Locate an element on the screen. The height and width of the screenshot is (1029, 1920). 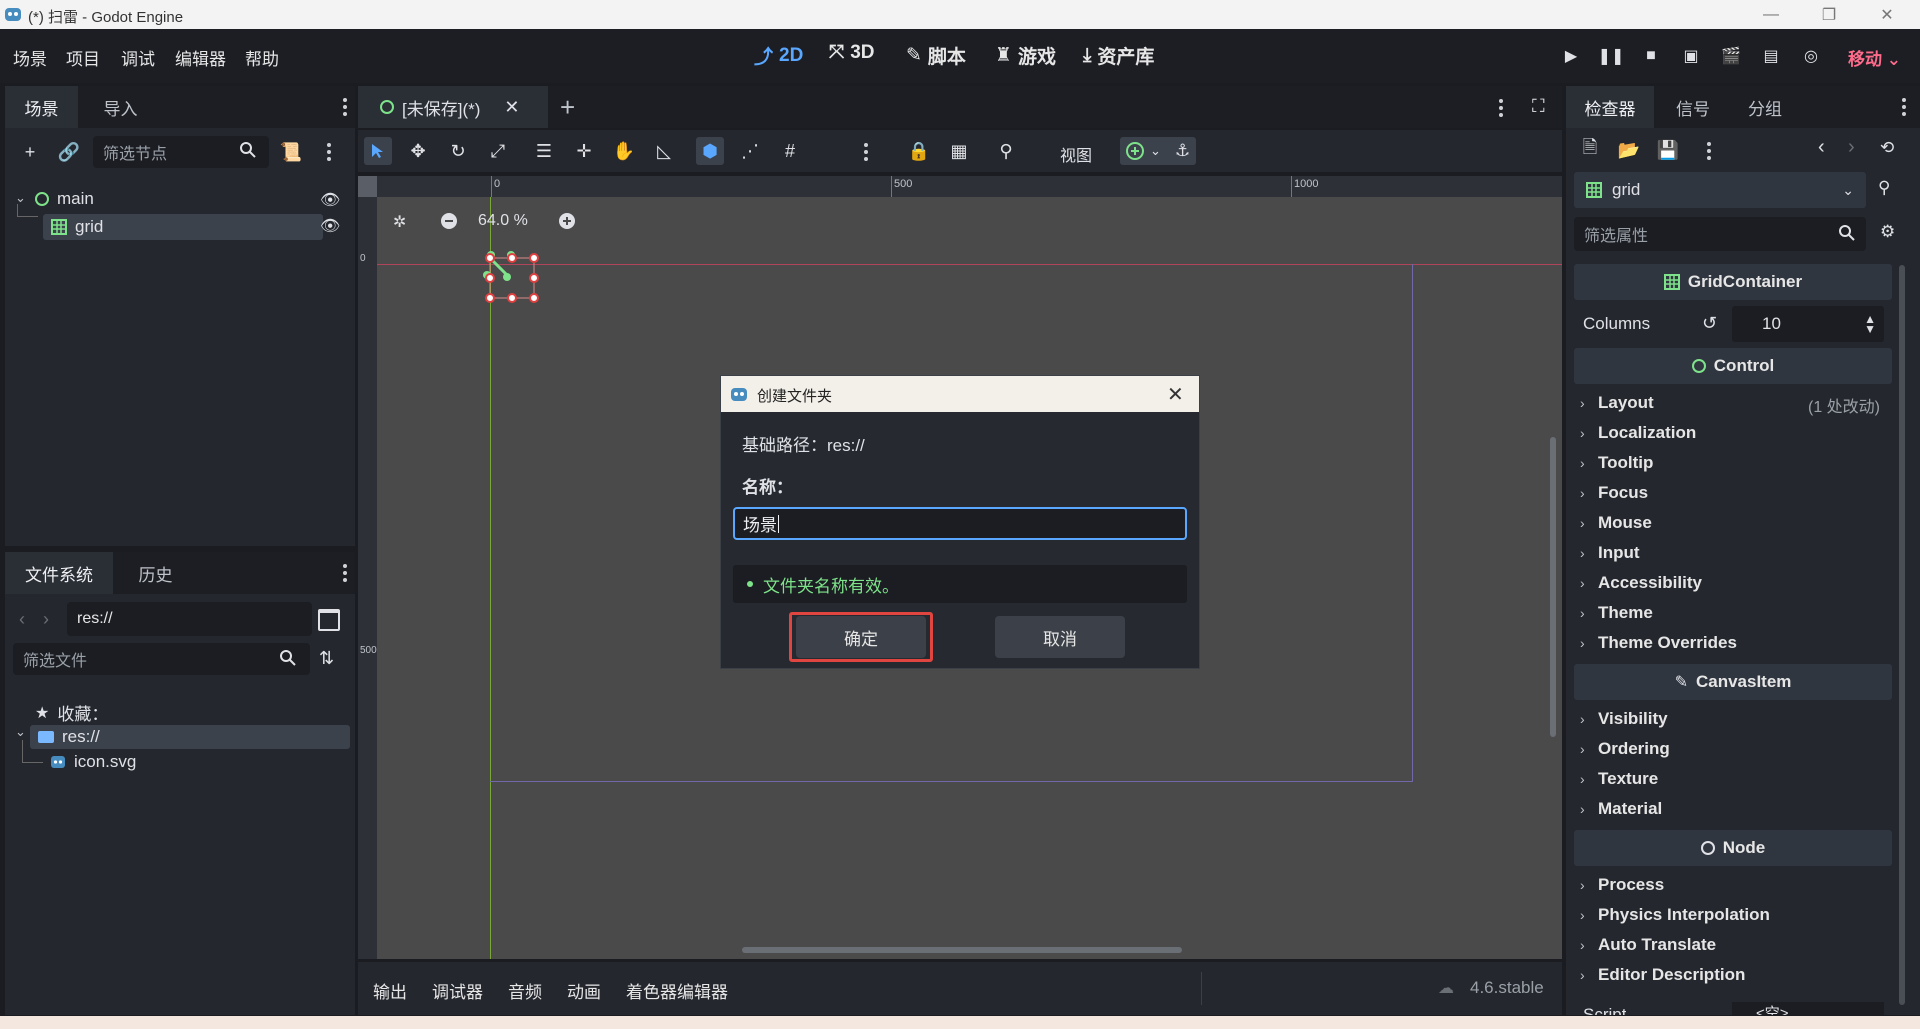
remote-debug-icon: ▣ is located at coordinates (1691, 56).